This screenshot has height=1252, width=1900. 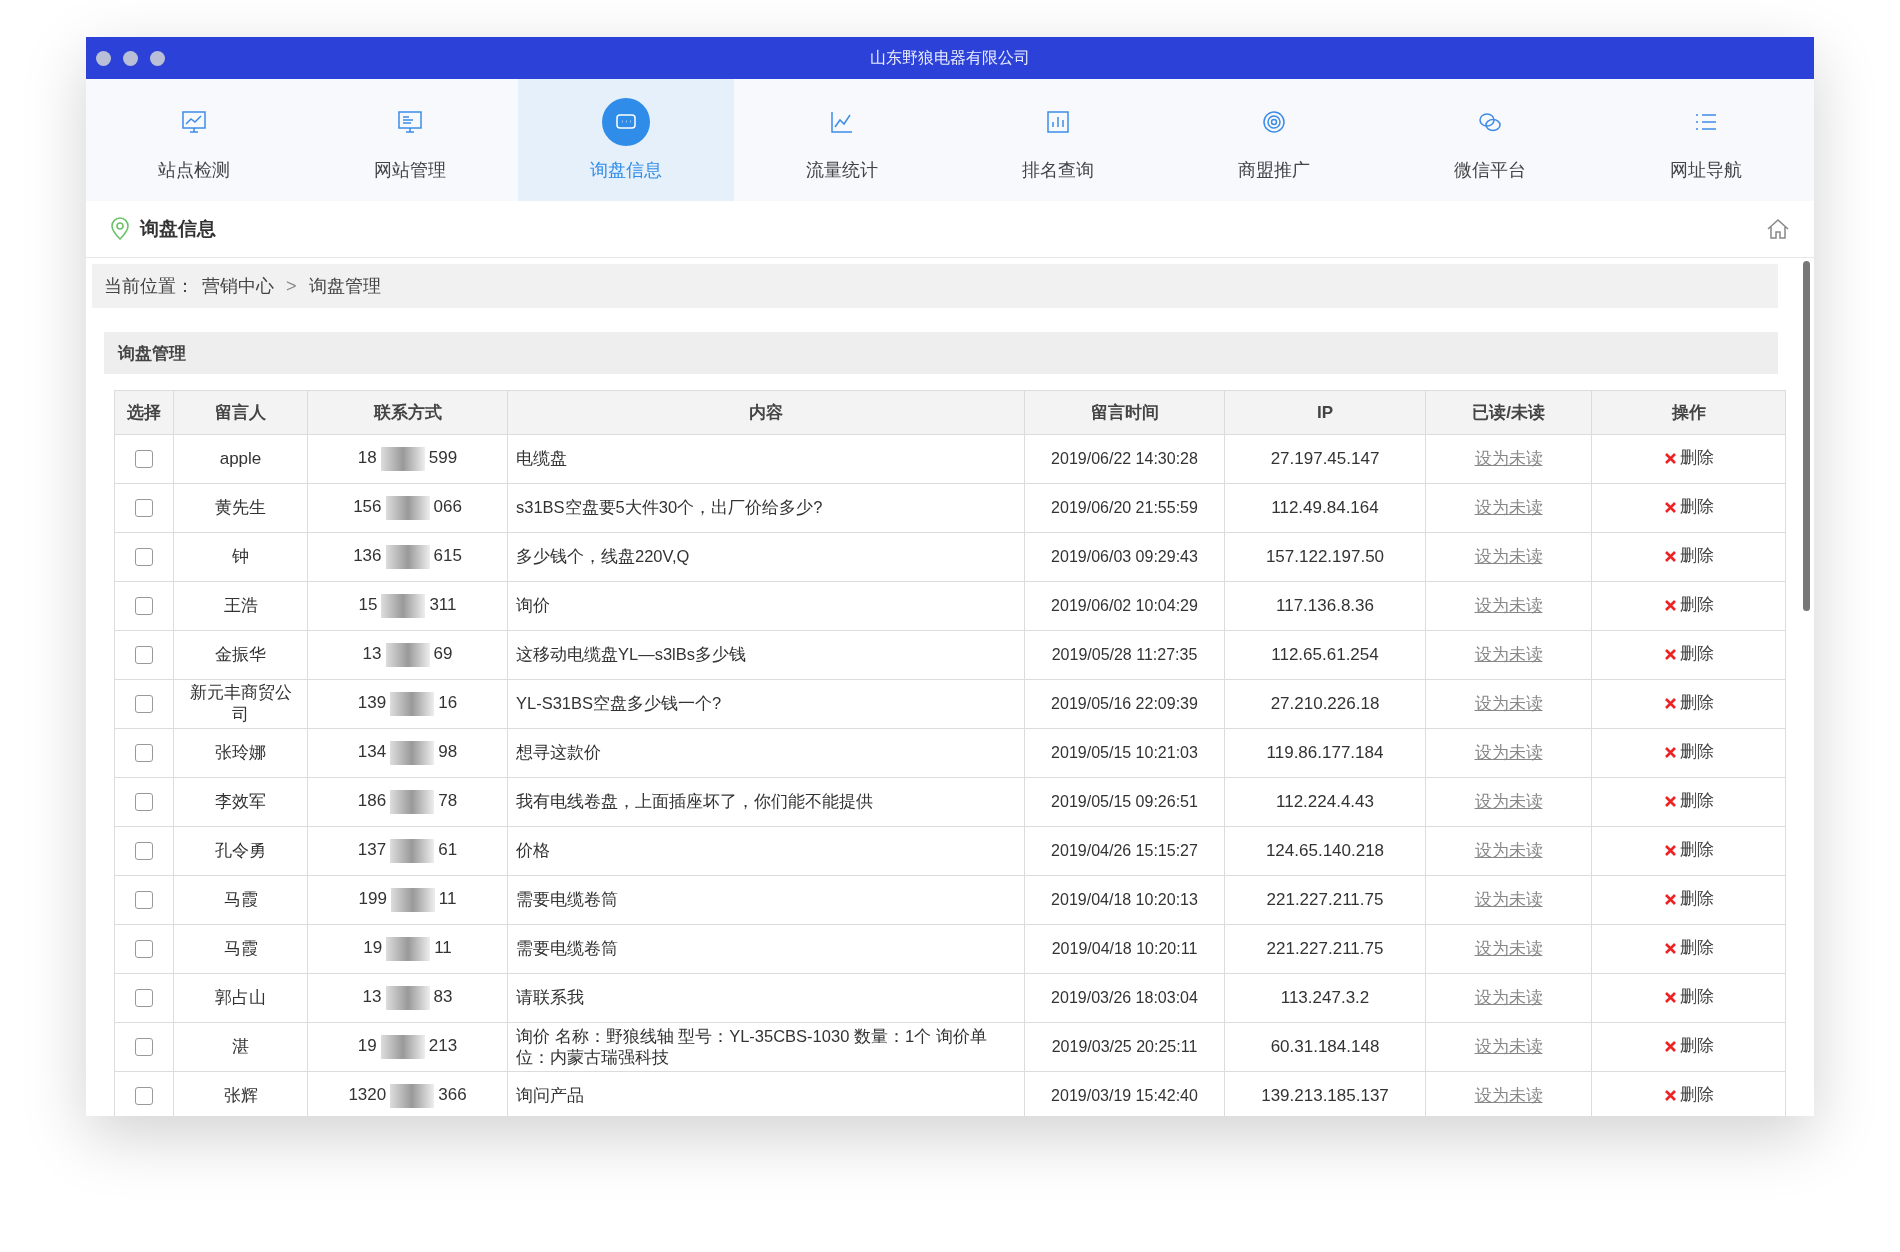 What do you see at coordinates (1124, 412) in the screenshot?
I see `column-header: 留言时间` at bounding box center [1124, 412].